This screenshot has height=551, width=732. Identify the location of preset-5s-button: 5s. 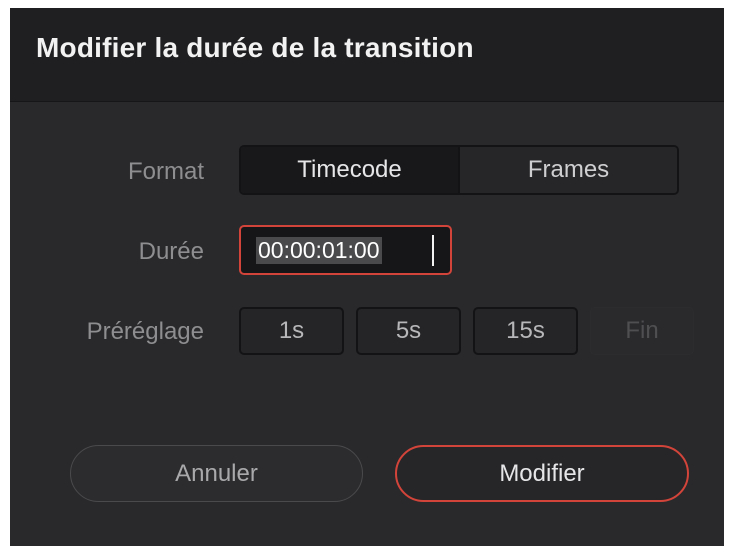
(408, 331).